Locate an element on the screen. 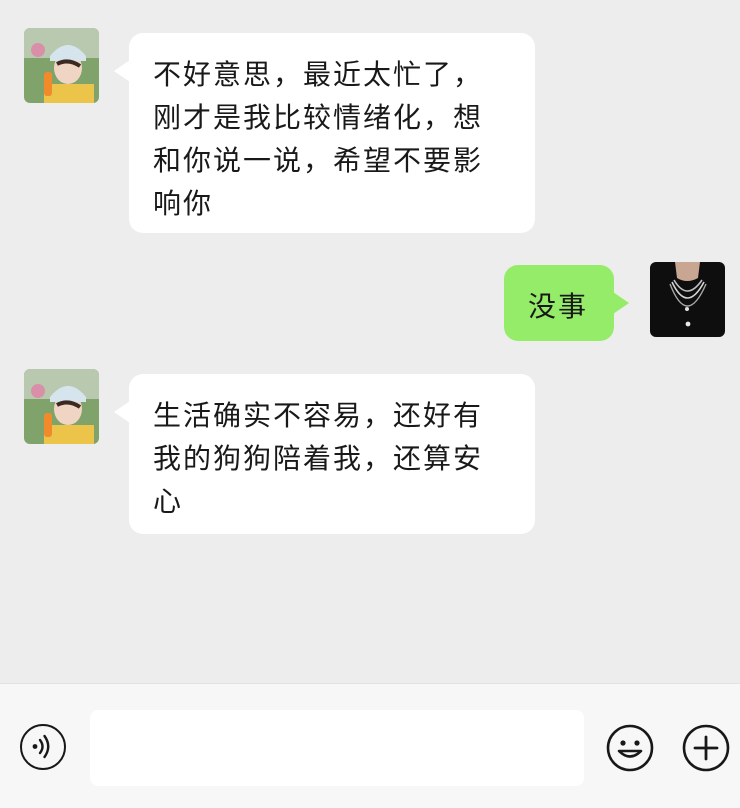  voice-icon is located at coordinates (41, 746).